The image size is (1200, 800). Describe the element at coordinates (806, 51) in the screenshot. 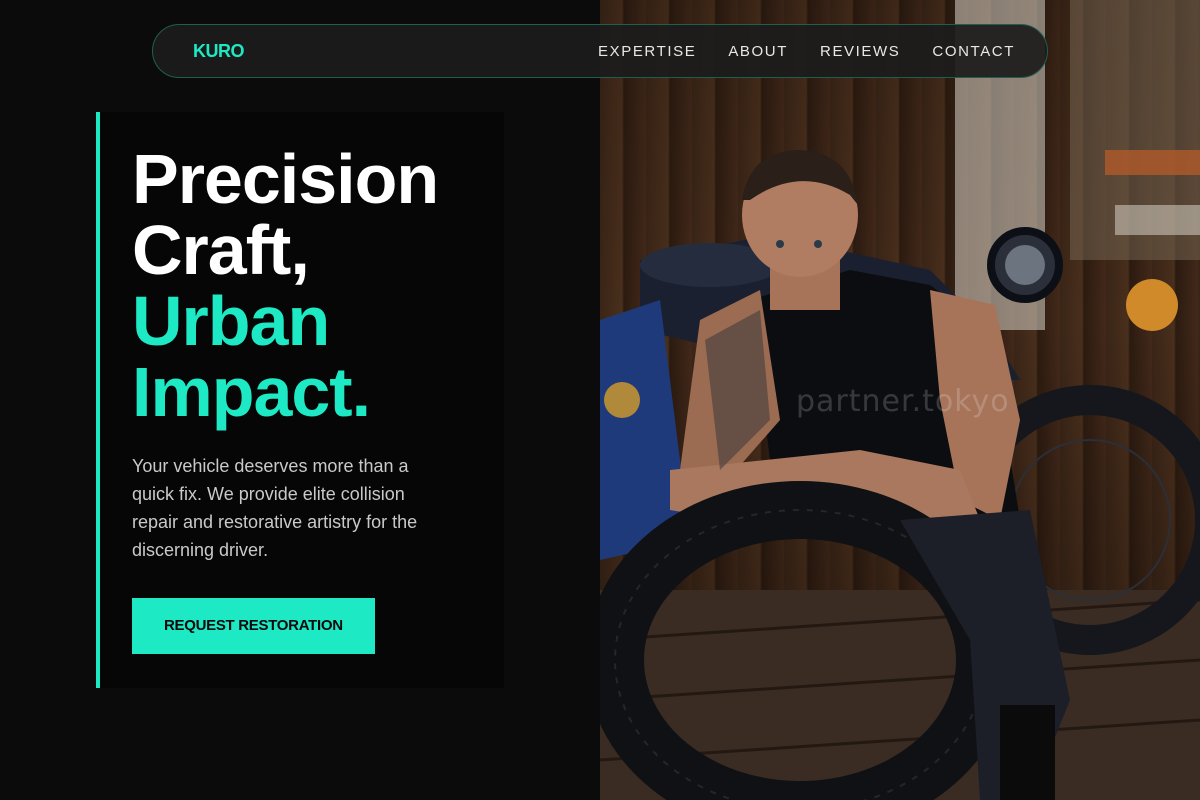

I see `nav-links: EXPERTISE ABOUT REVIEWS CONTACT` at that location.